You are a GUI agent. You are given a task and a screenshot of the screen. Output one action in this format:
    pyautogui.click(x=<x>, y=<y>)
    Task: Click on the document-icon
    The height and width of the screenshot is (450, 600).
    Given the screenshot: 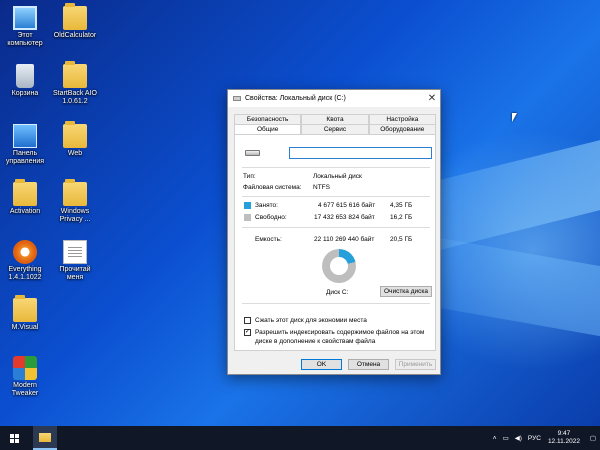 What is the action you would take?
    pyautogui.click(x=75, y=252)
    